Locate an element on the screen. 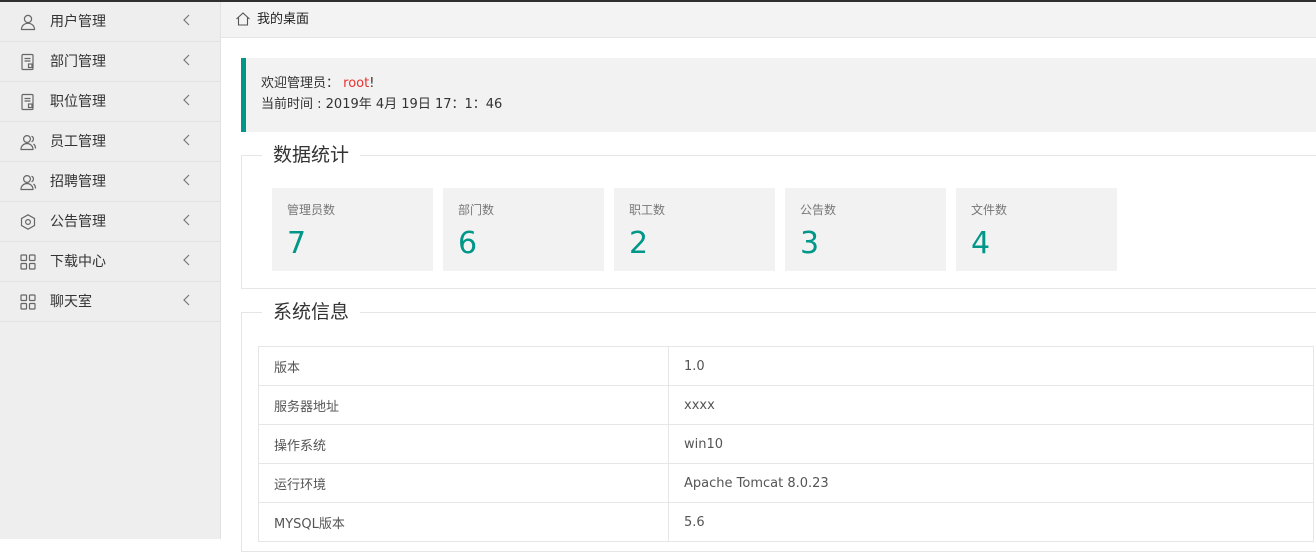  time-value: 2019年 4月 19日 17：1：46 is located at coordinates (414, 104).